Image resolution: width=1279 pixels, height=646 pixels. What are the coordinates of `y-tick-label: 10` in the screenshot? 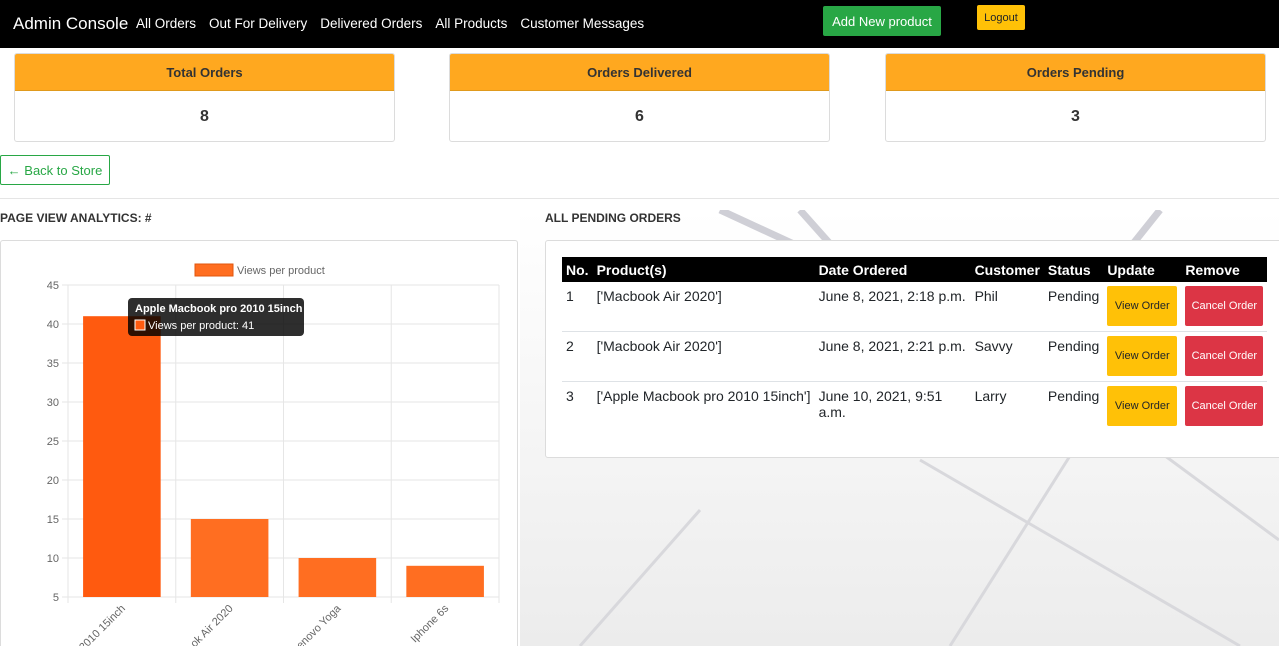 It's located at (53, 559).